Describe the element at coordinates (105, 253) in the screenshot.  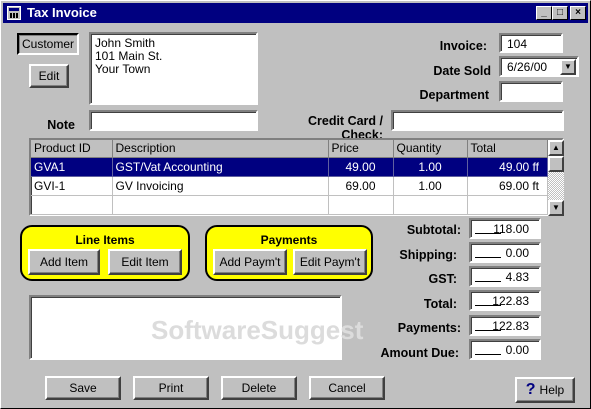
I see `line-items-panel: Line Items Add Item Edit Item` at that location.